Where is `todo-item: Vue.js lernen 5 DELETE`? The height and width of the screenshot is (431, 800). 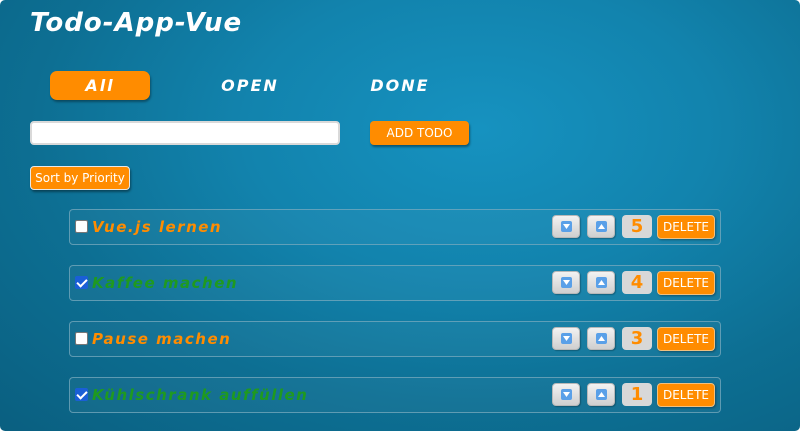 todo-item: Vue.js lernen 5 DELETE is located at coordinates (395, 227).